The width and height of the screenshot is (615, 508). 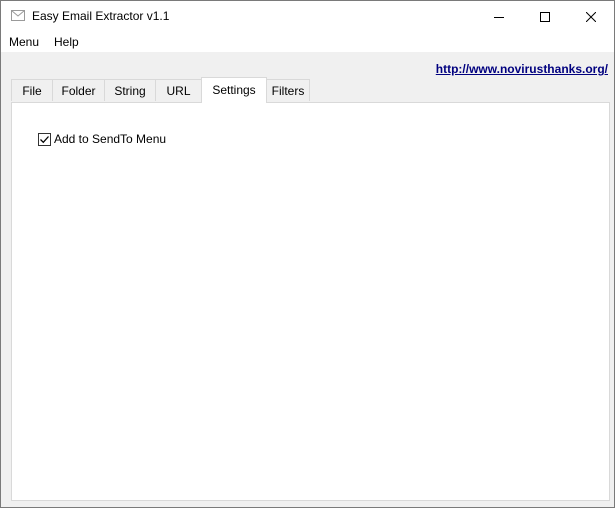 I want to click on maximize-button, so click(x=545, y=16).